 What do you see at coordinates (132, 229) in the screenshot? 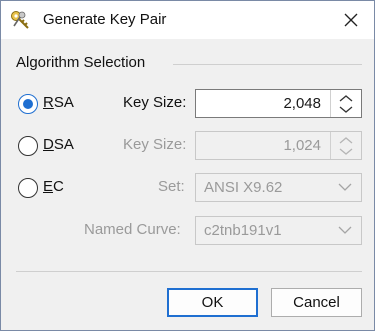
I see `ec-named-curve-label: Named Curve:` at bounding box center [132, 229].